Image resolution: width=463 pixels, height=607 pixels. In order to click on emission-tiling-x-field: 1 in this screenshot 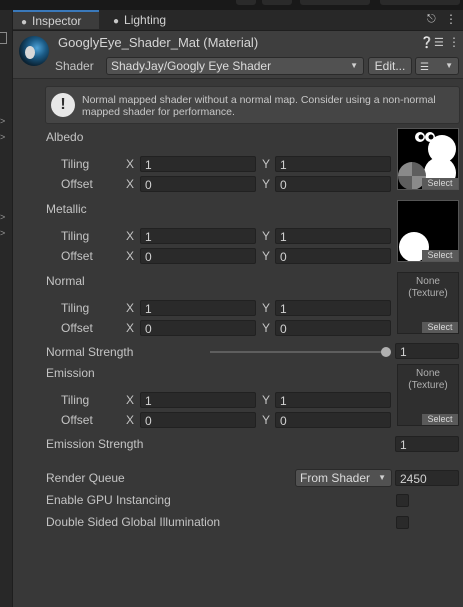, I will do `click(198, 400)`.